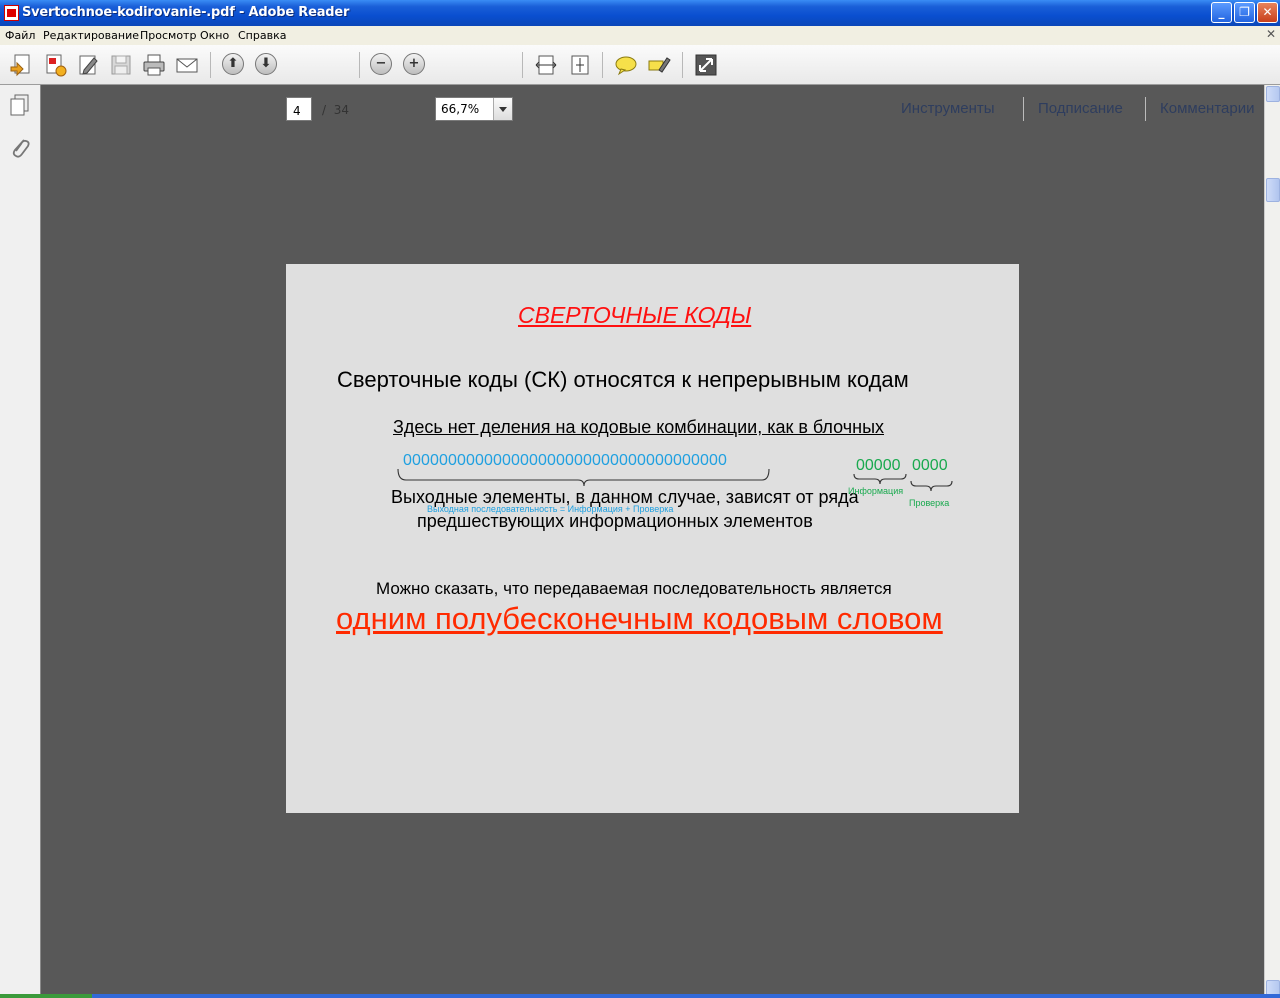 Image resolution: width=1280 pixels, height=998 pixels. What do you see at coordinates (121, 65) in the screenshot?
I see `save-icon` at bounding box center [121, 65].